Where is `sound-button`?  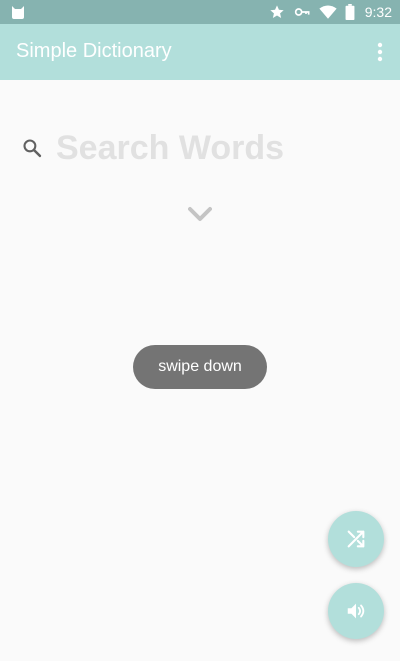
sound-button is located at coordinates (356, 611).